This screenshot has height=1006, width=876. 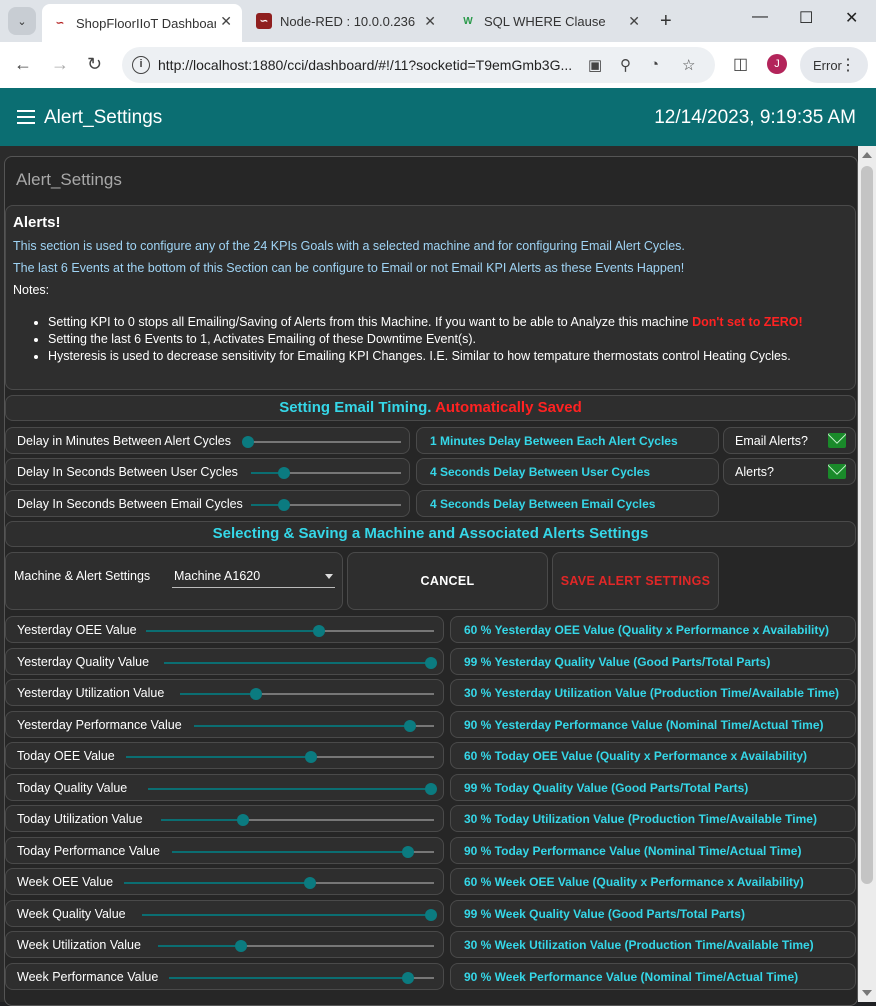 What do you see at coordinates (253, 577) in the screenshot?
I see `machine-dropdown: Machine A1620` at bounding box center [253, 577].